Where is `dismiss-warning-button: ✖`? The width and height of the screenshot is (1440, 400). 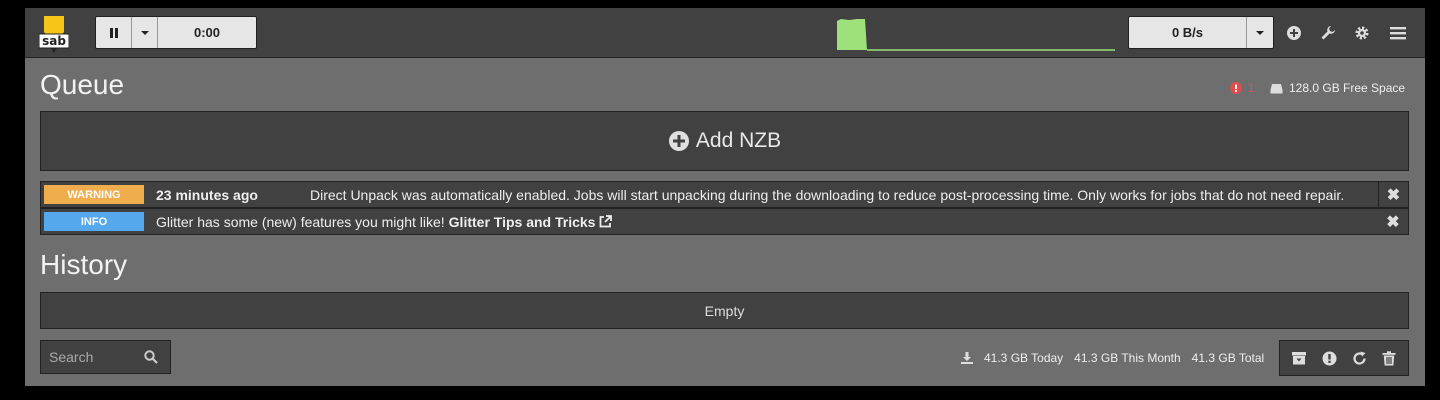 dismiss-warning-button: ✖ is located at coordinates (1393, 194).